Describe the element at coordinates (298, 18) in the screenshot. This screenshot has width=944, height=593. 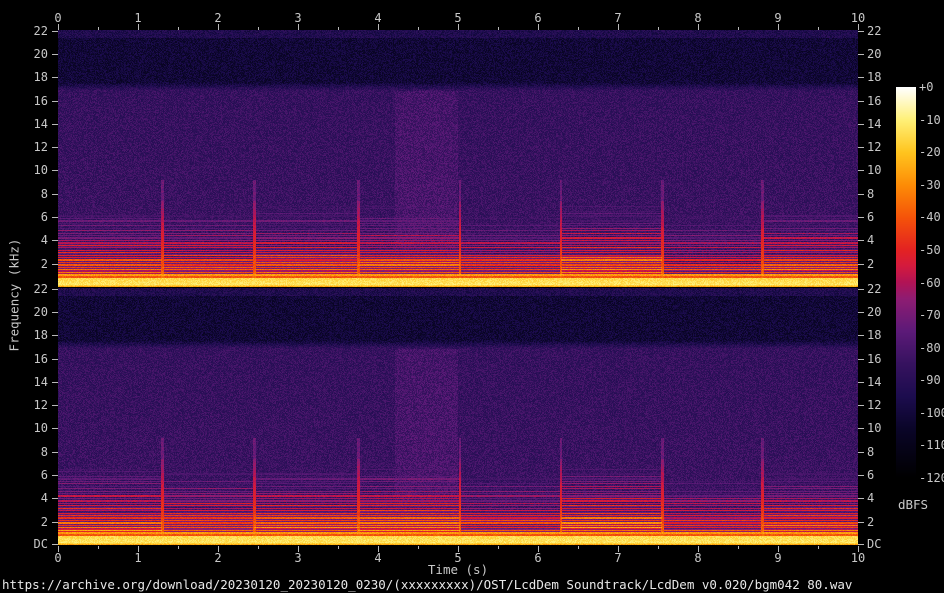
I see `time-tick-label-top: 3` at that location.